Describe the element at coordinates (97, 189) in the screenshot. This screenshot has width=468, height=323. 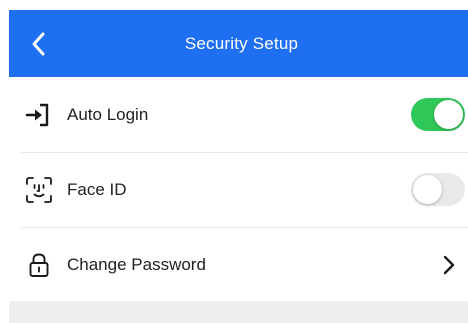
I see `setting-label: Face ID` at that location.